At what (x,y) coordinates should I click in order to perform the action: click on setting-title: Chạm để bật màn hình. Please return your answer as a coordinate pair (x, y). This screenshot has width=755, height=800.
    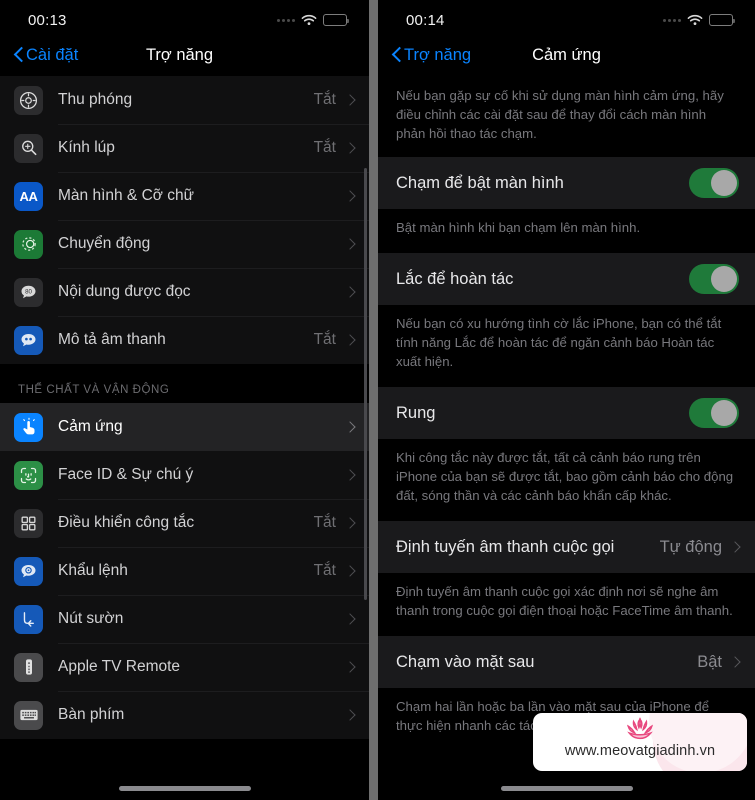
    Looking at the image, I should click on (480, 182).